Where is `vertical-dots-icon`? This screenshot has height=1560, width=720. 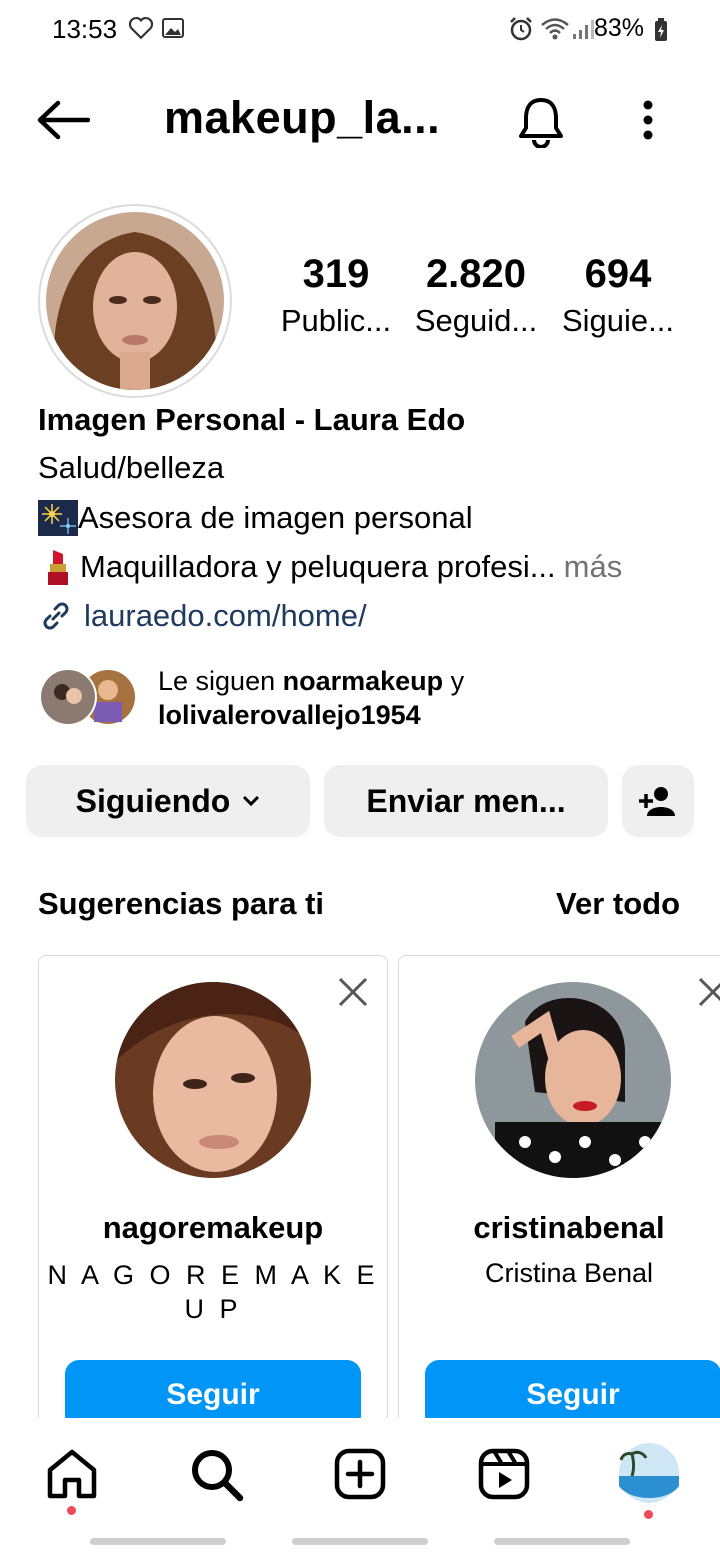
vertical-dots-icon is located at coordinates (648, 120).